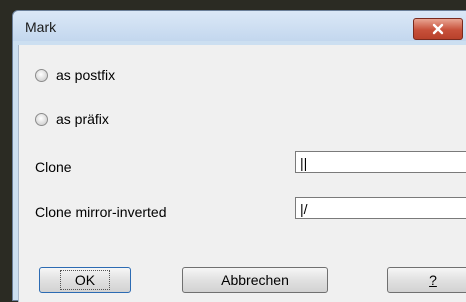 The height and width of the screenshot is (302, 466). What do you see at coordinates (41, 27) in the screenshot?
I see `dialog-title: Mark` at bounding box center [41, 27].